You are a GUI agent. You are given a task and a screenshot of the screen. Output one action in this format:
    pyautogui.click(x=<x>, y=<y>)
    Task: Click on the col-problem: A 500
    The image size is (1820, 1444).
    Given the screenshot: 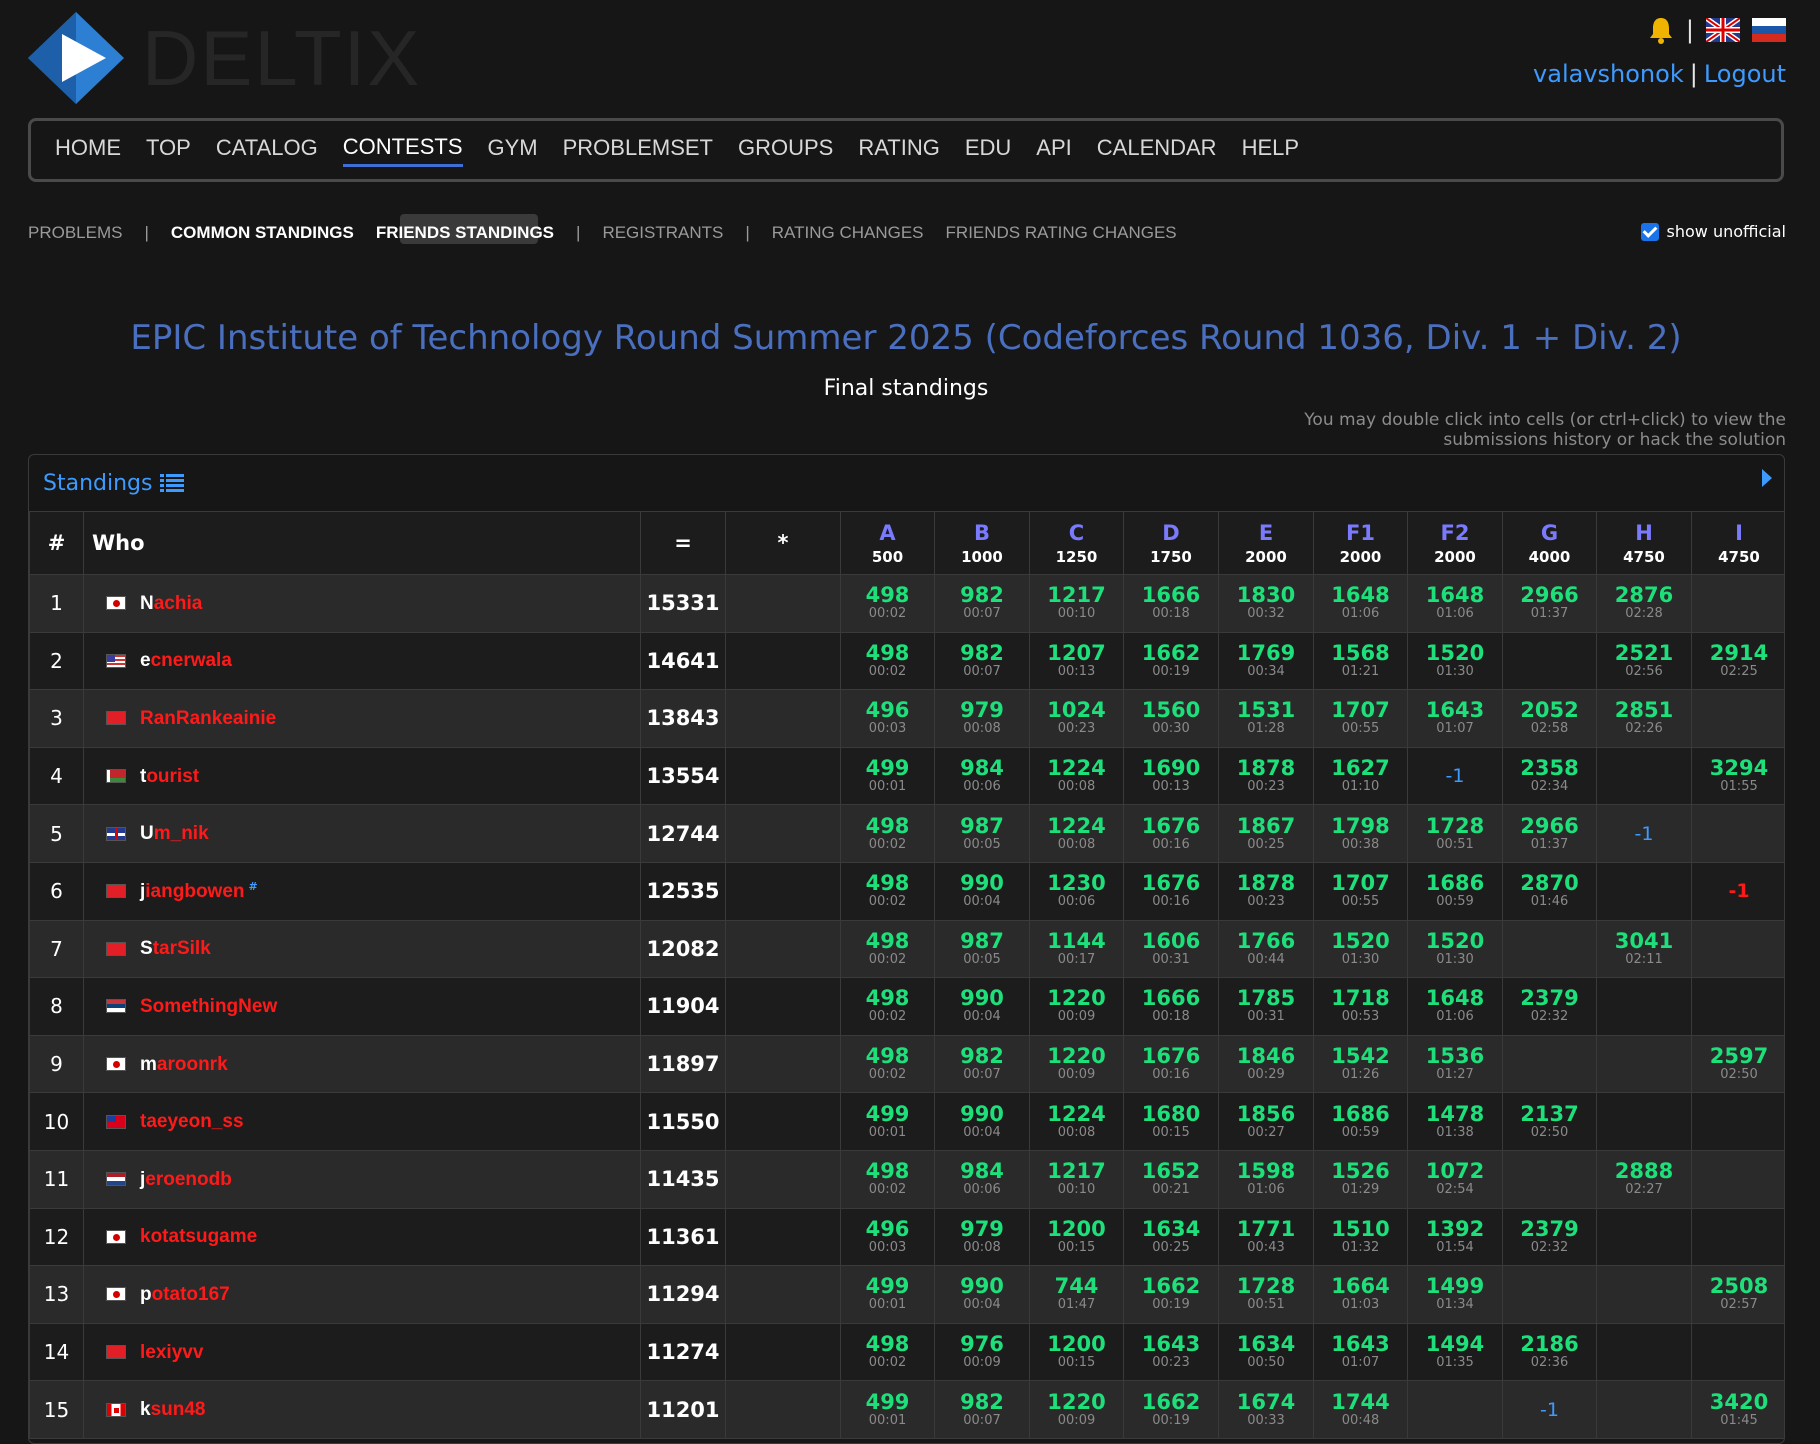 What is the action you would take?
    pyautogui.click(x=887, y=543)
    